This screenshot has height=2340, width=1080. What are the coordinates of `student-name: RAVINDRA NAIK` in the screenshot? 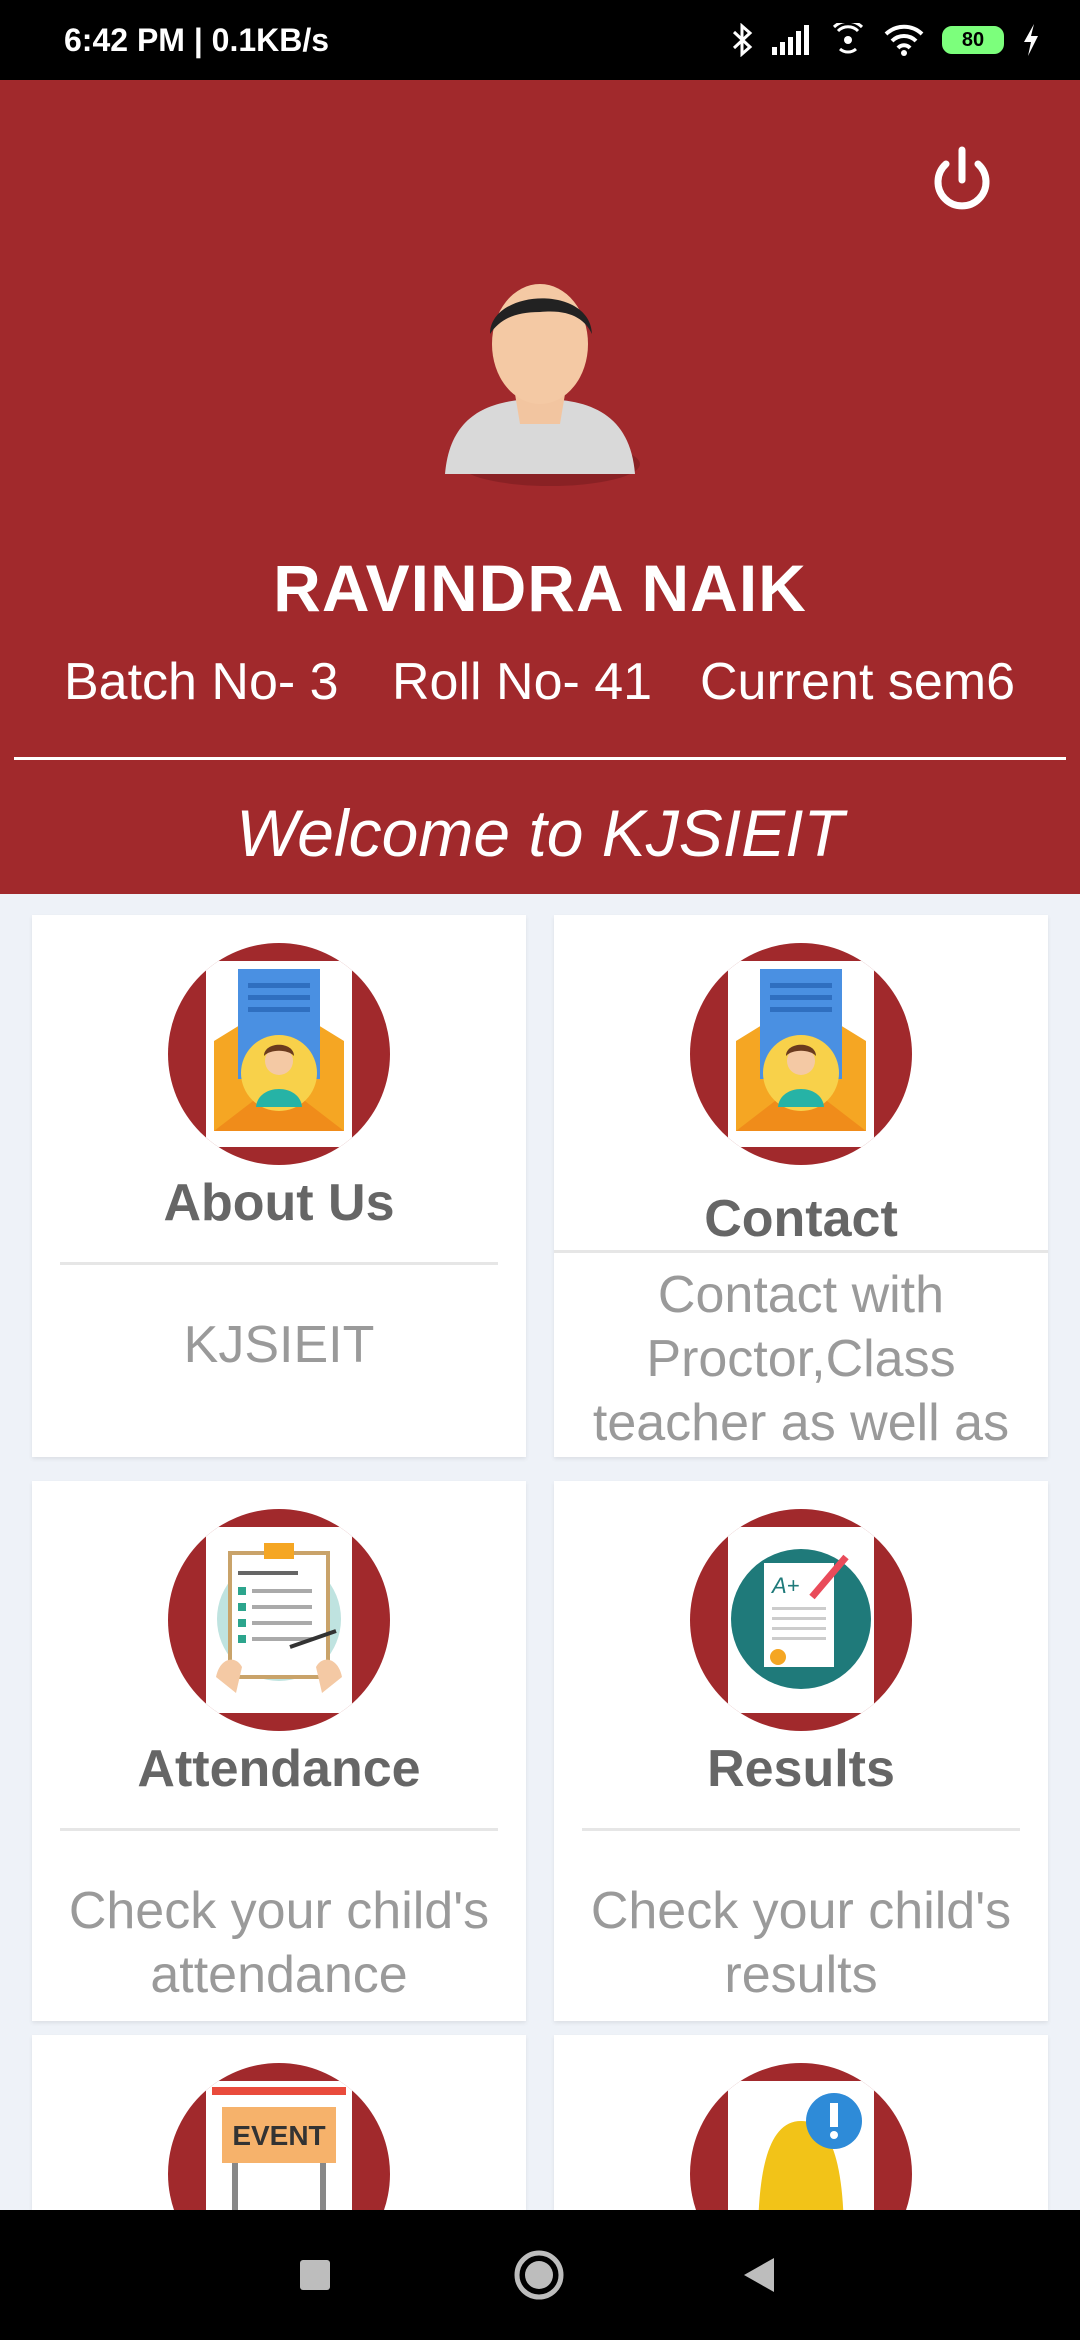 It's located at (540, 588).